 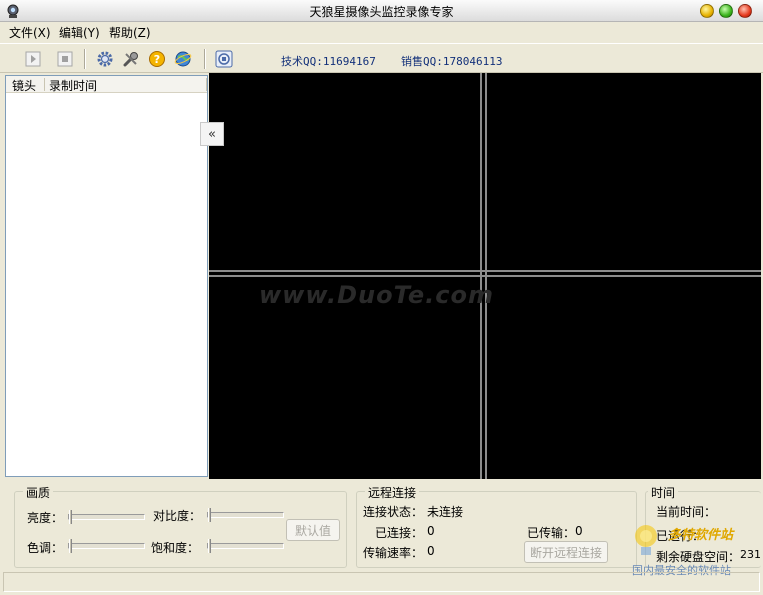 What do you see at coordinates (686, 512) in the screenshot?
I see `current-time-label: 当前时间：` at bounding box center [686, 512].